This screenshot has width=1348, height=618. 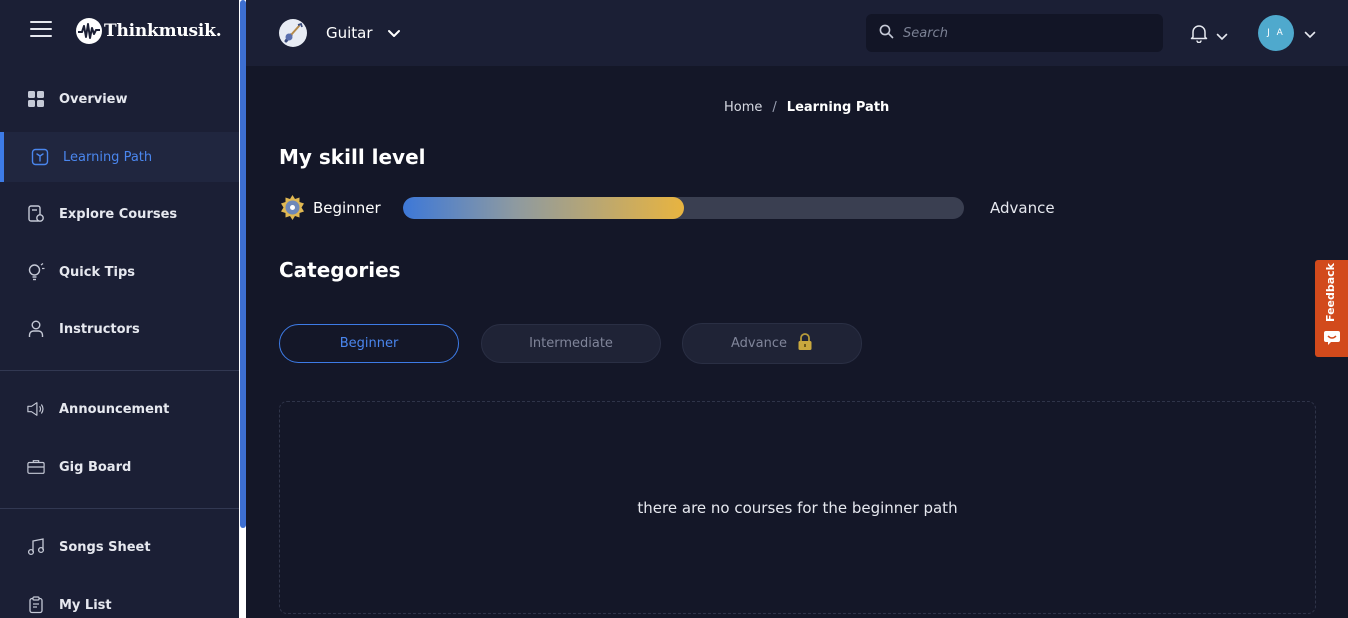 What do you see at coordinates (36, 467) in the screenshot?
I see `briefcase-icon` at bounding box center [36, 467].